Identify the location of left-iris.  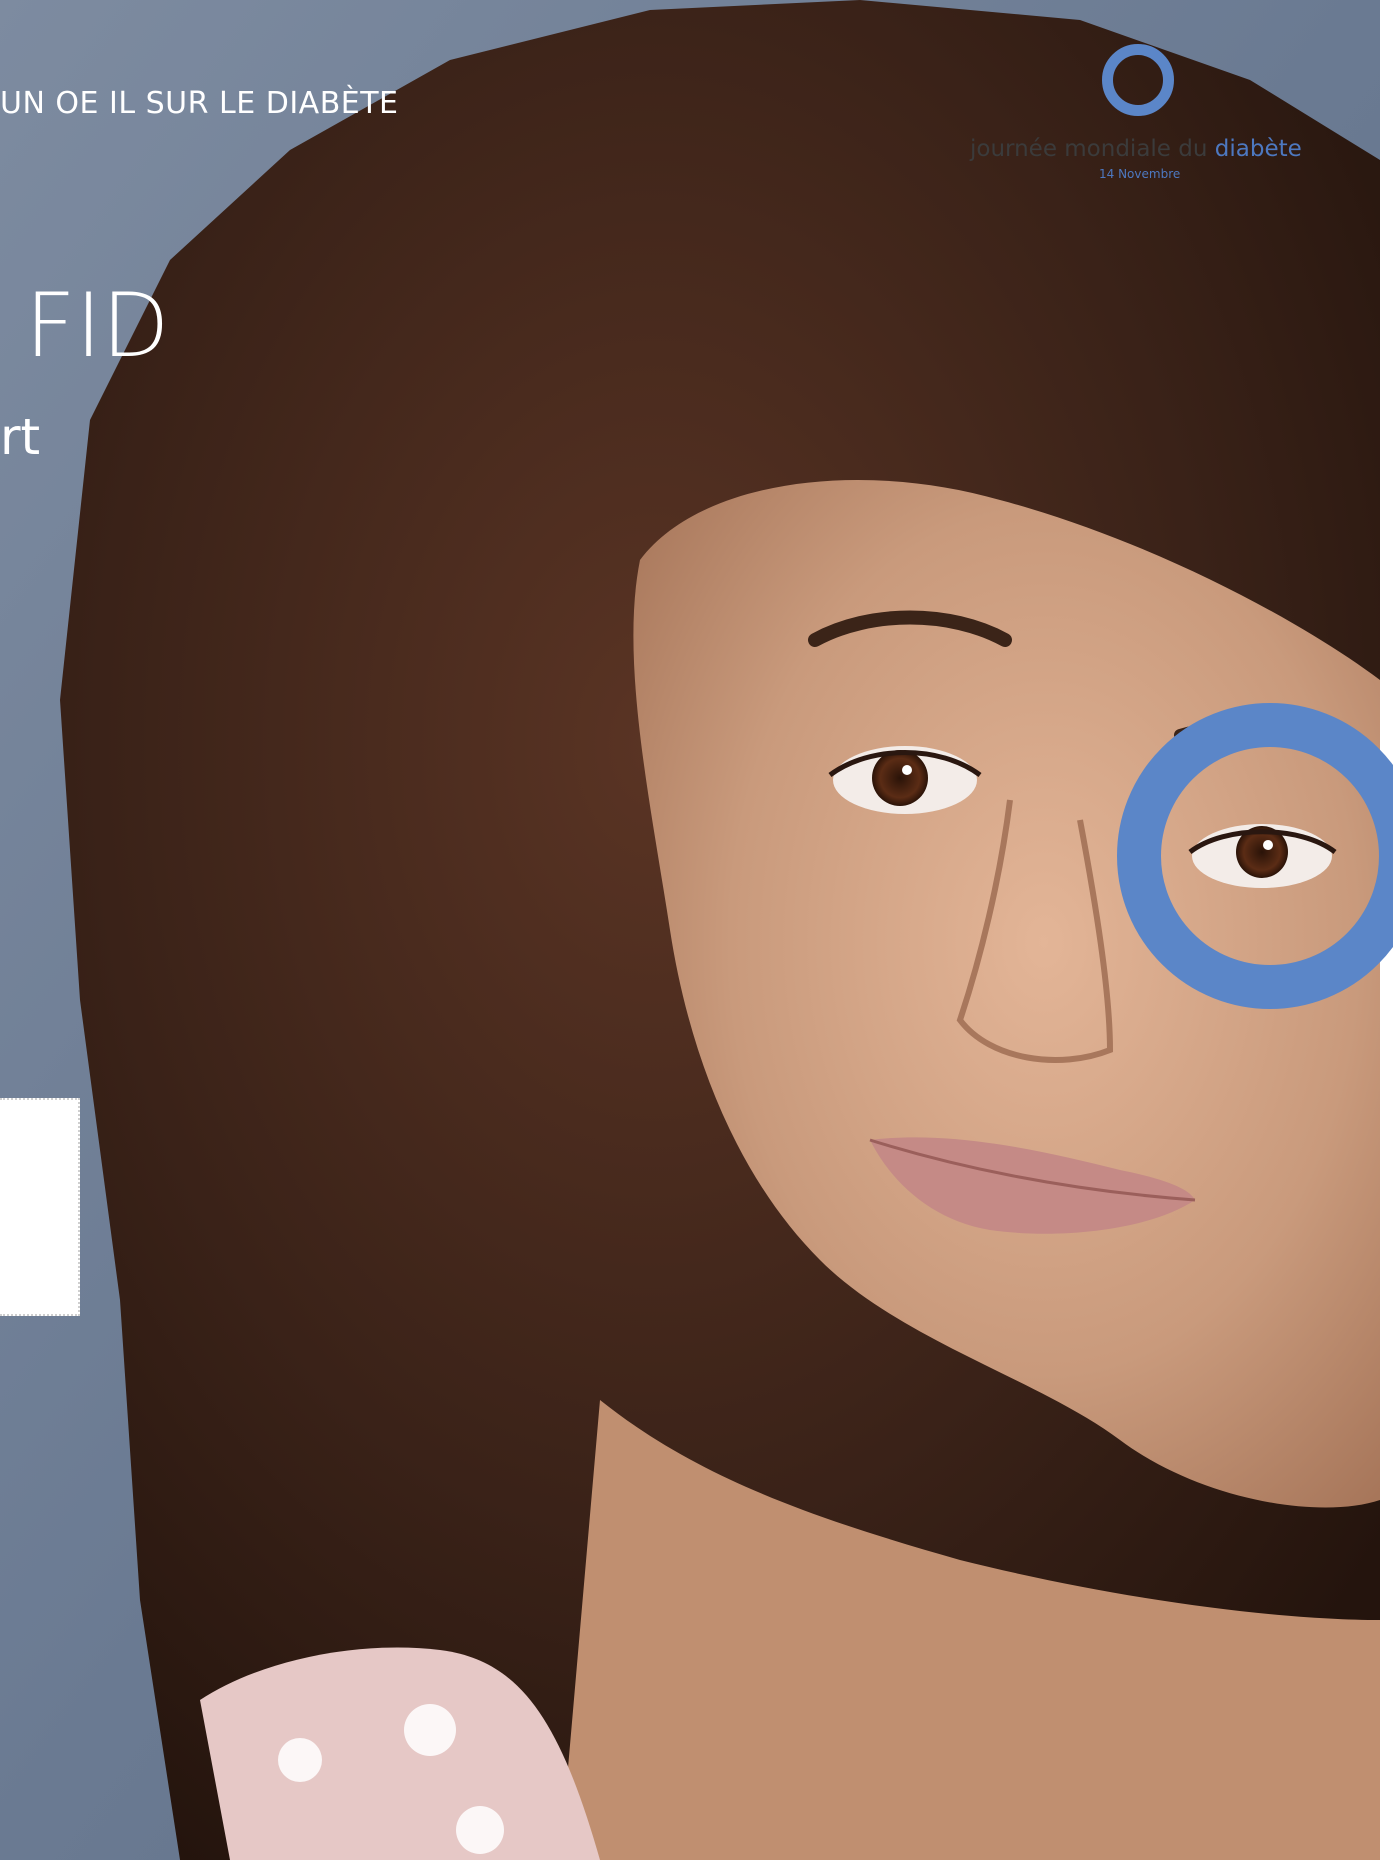
(900, 778).